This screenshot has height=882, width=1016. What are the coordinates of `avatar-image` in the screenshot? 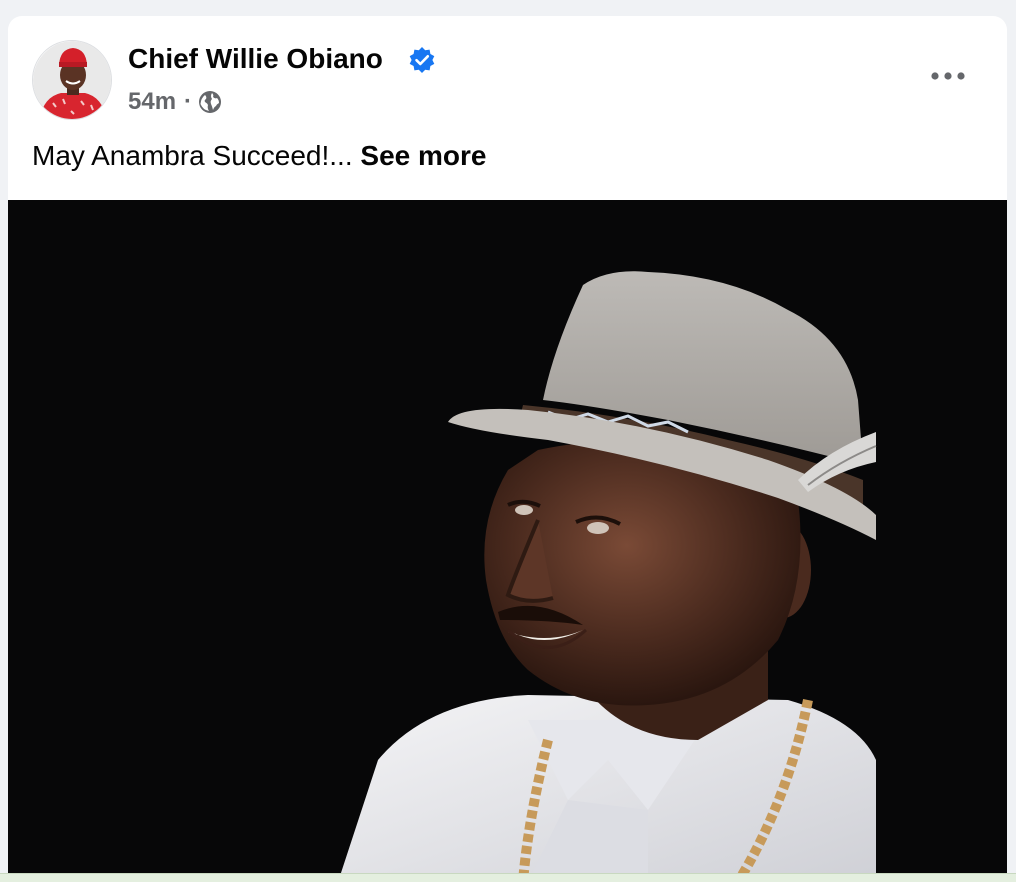 It's located at (72, 80).